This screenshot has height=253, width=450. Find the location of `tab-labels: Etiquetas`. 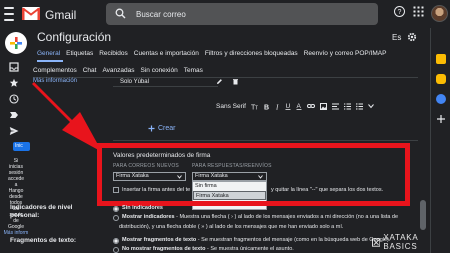

tab-labels: Etiquetas is located at coordinates (79, 53).